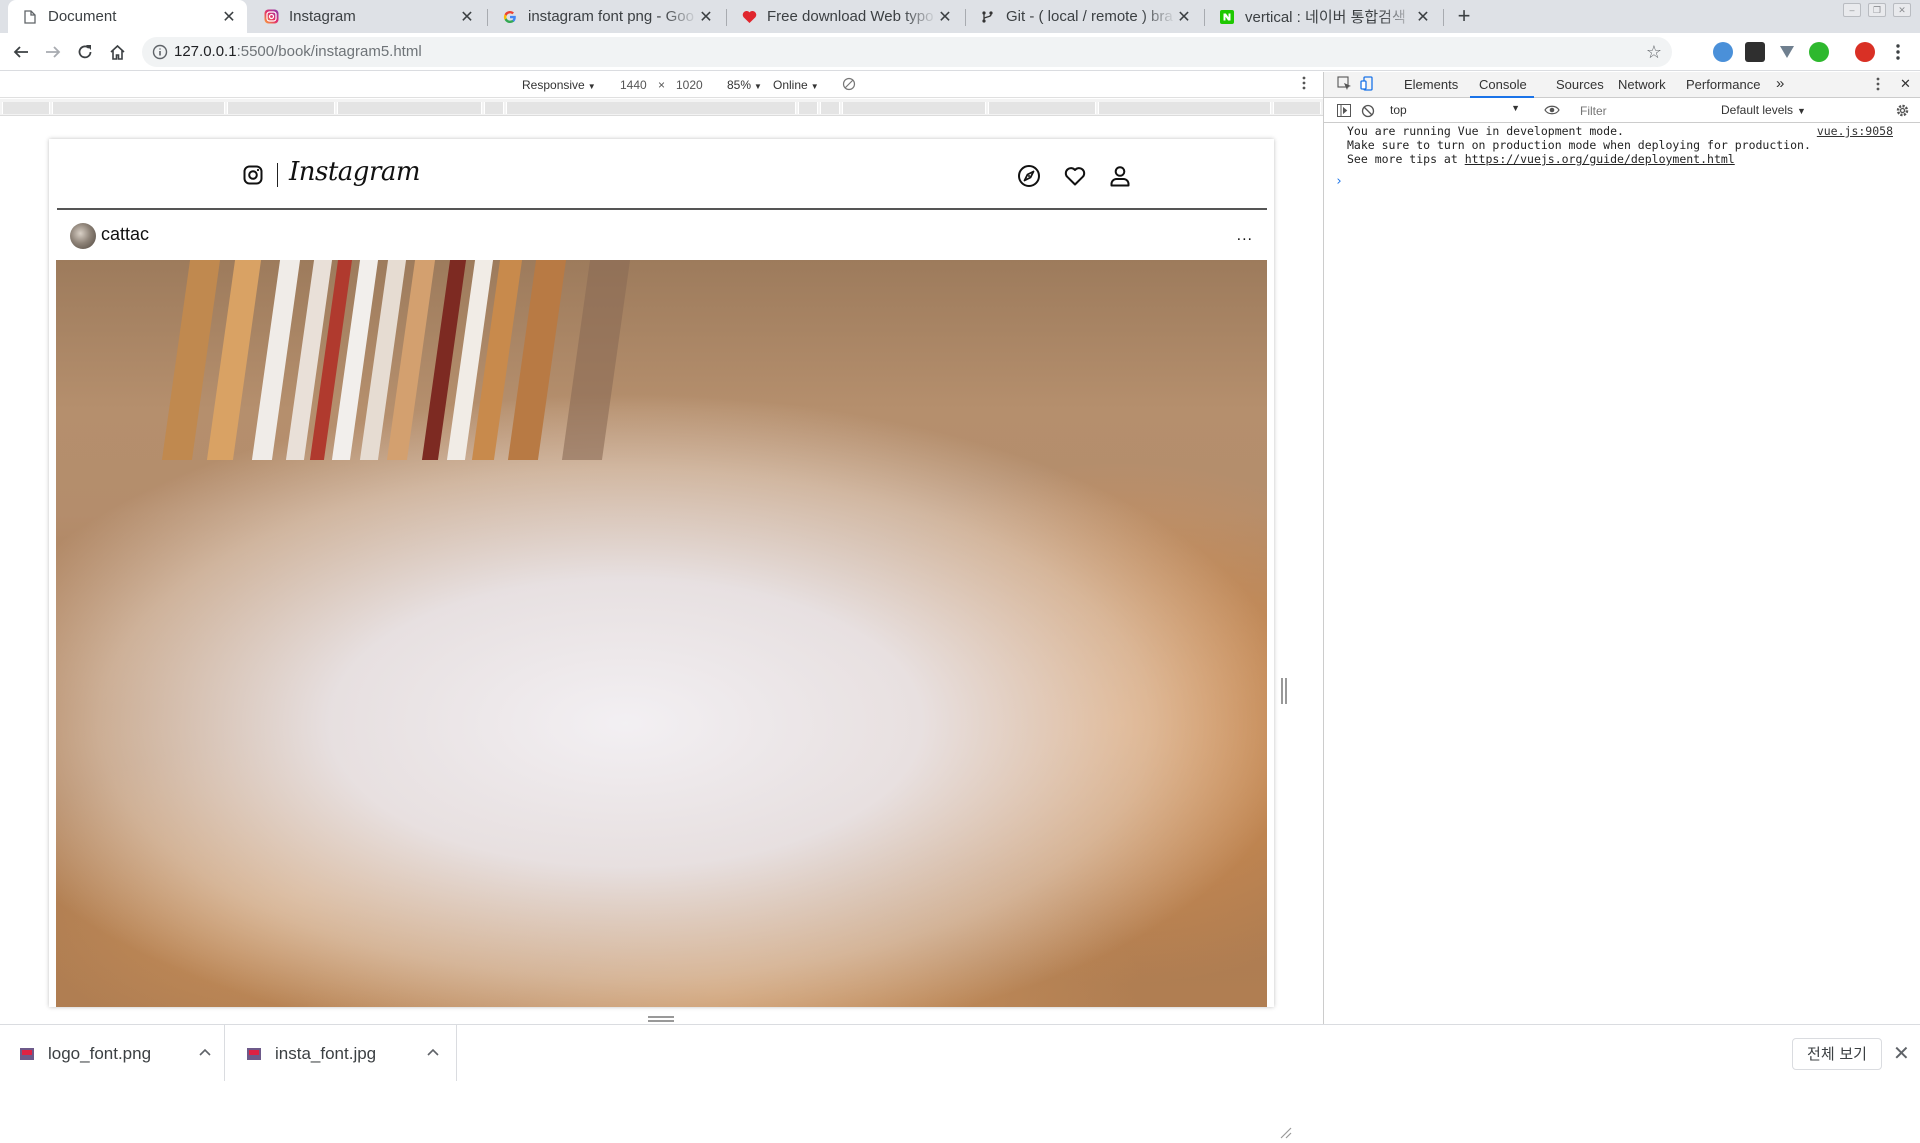 This screenshot has width=1920, height=1143. I want to click on active-tab-indicator, so click(1502, 97).